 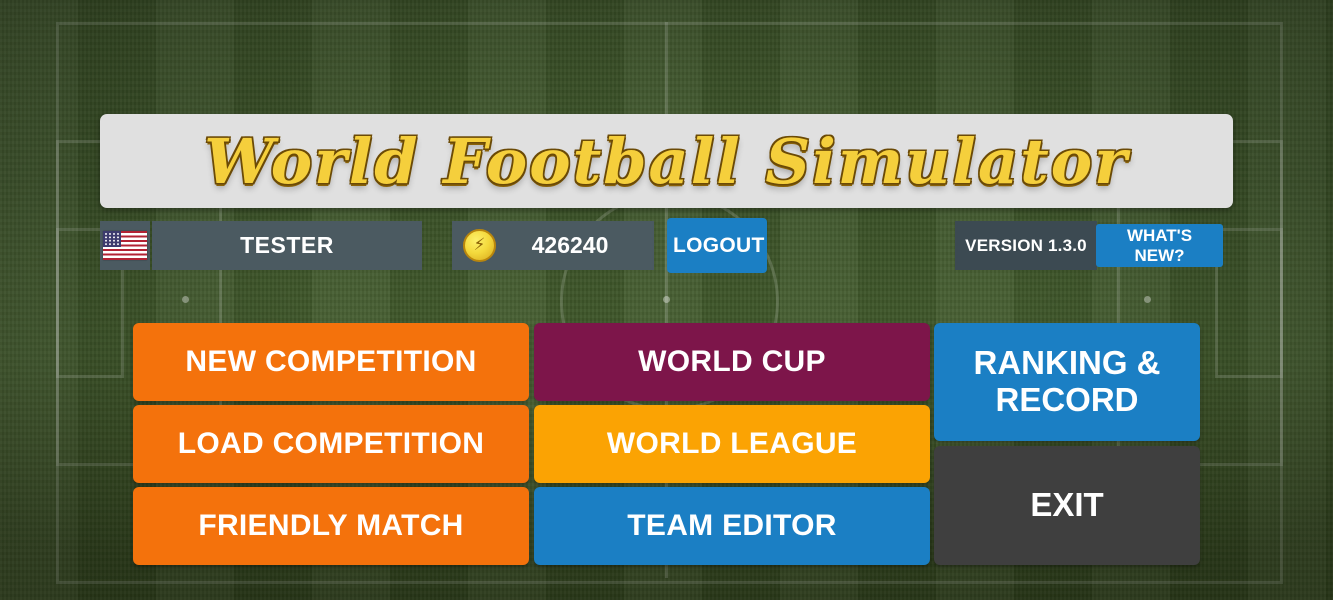 I want to click on player-name: TESTER, so click(x=287, y=245).